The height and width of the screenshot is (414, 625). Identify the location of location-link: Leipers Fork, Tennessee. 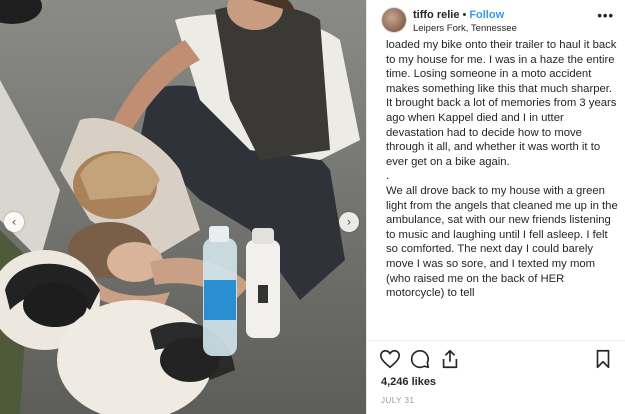
(465, 28).